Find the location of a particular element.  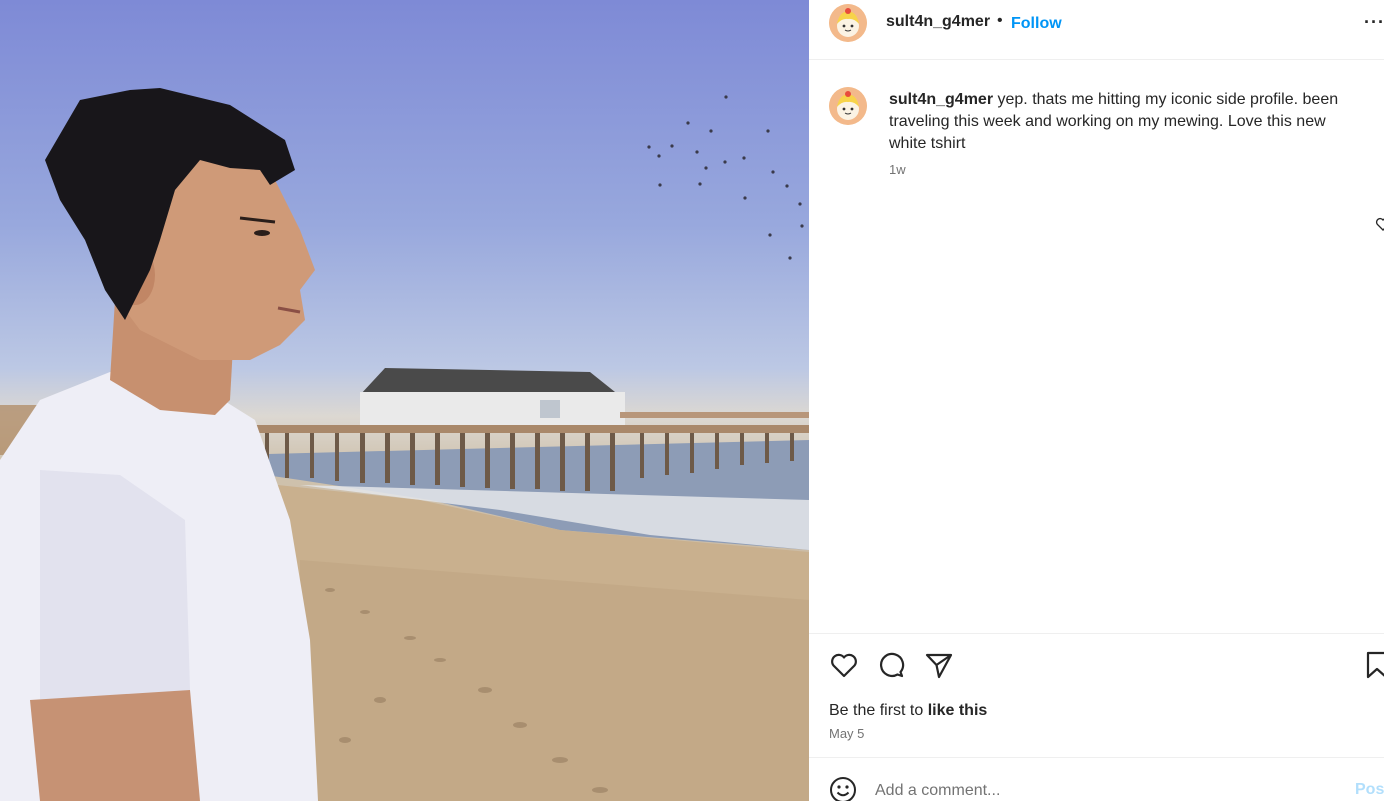

comment-composer: Post is located at coordinates (1096, 779).